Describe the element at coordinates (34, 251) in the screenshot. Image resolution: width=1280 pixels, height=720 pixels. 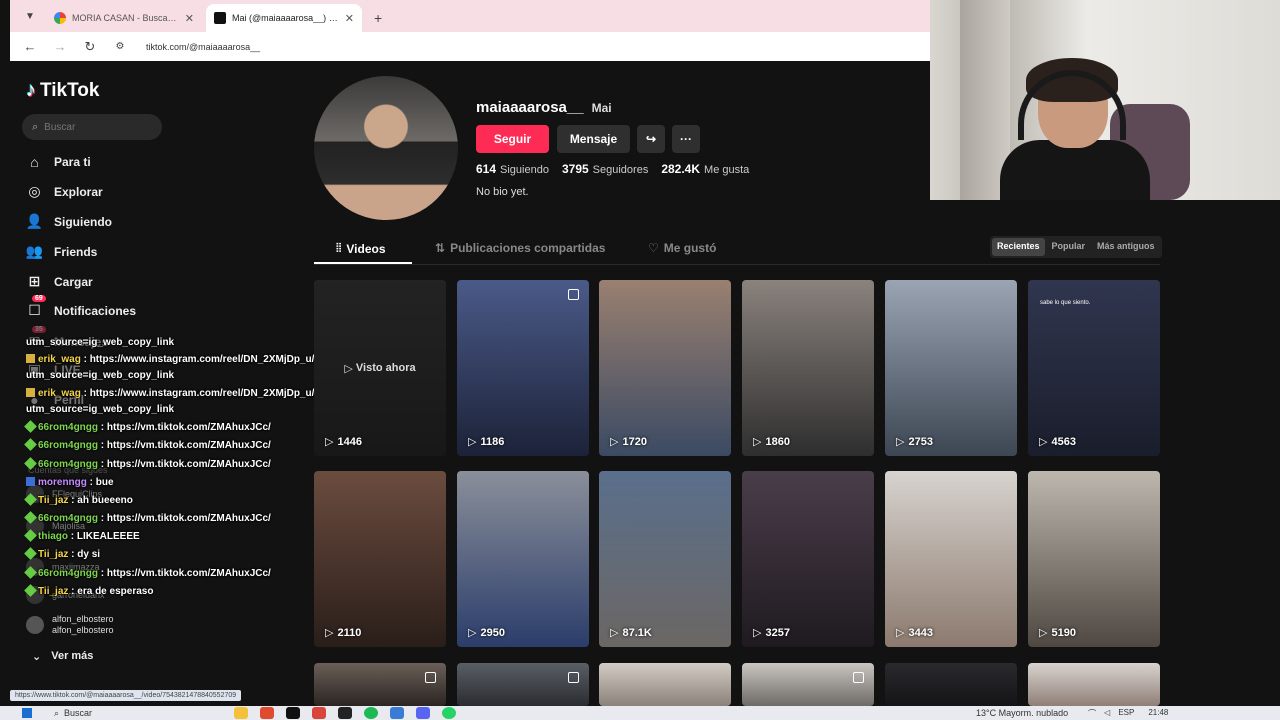
I see `friends-icon: 👥` at that location.